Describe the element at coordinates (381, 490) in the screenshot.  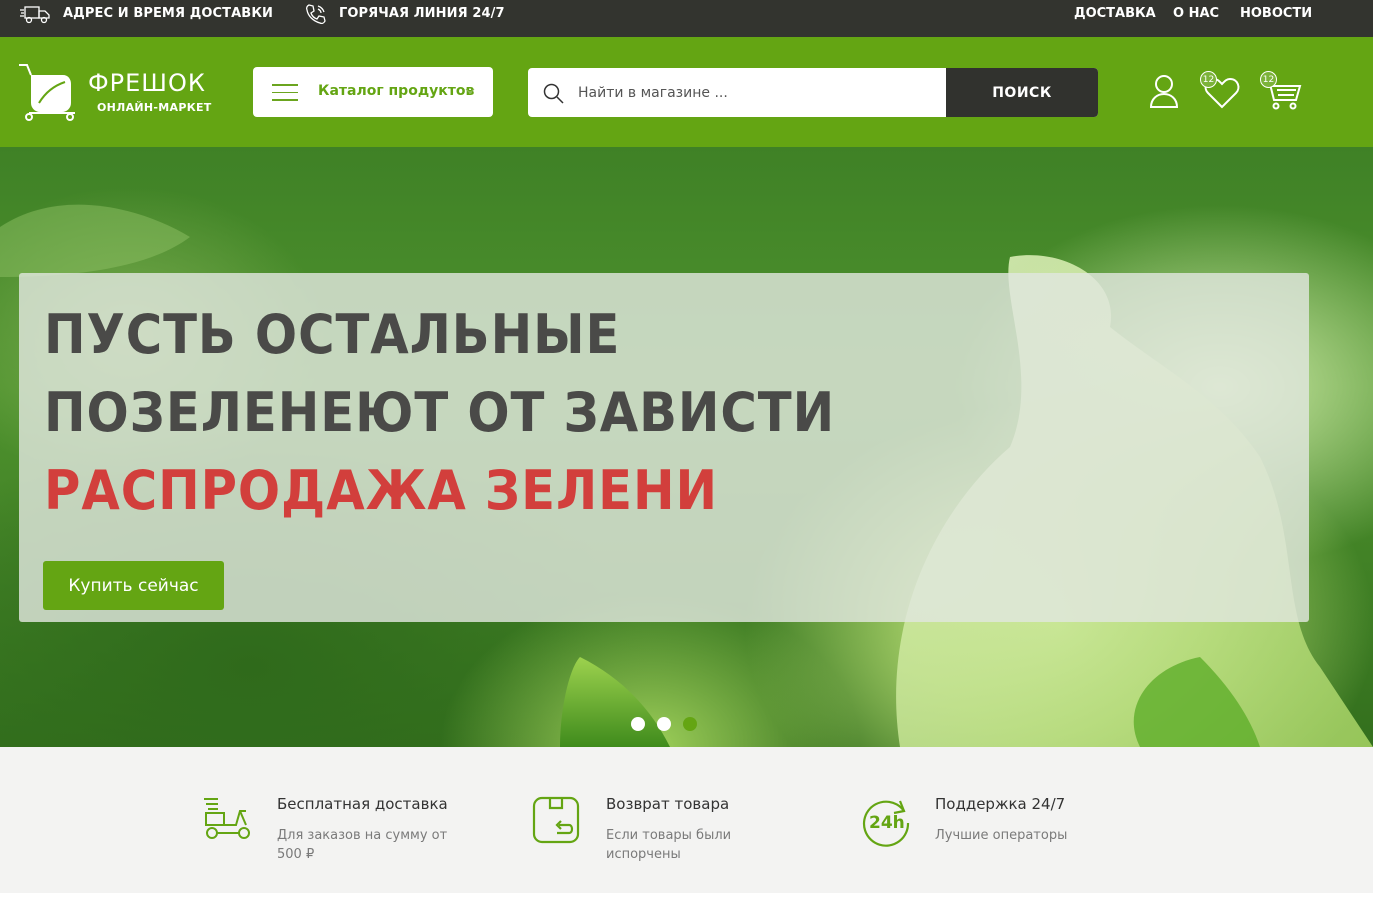
I see `hero-sale-text: РАСПРОДАЖА ЗЕЛЕНИ` at that location.